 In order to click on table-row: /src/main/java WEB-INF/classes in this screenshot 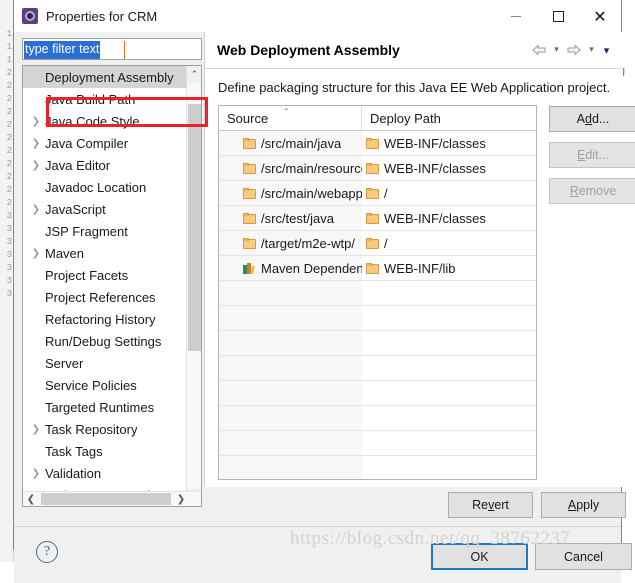, I will do `click(377, 143)`.